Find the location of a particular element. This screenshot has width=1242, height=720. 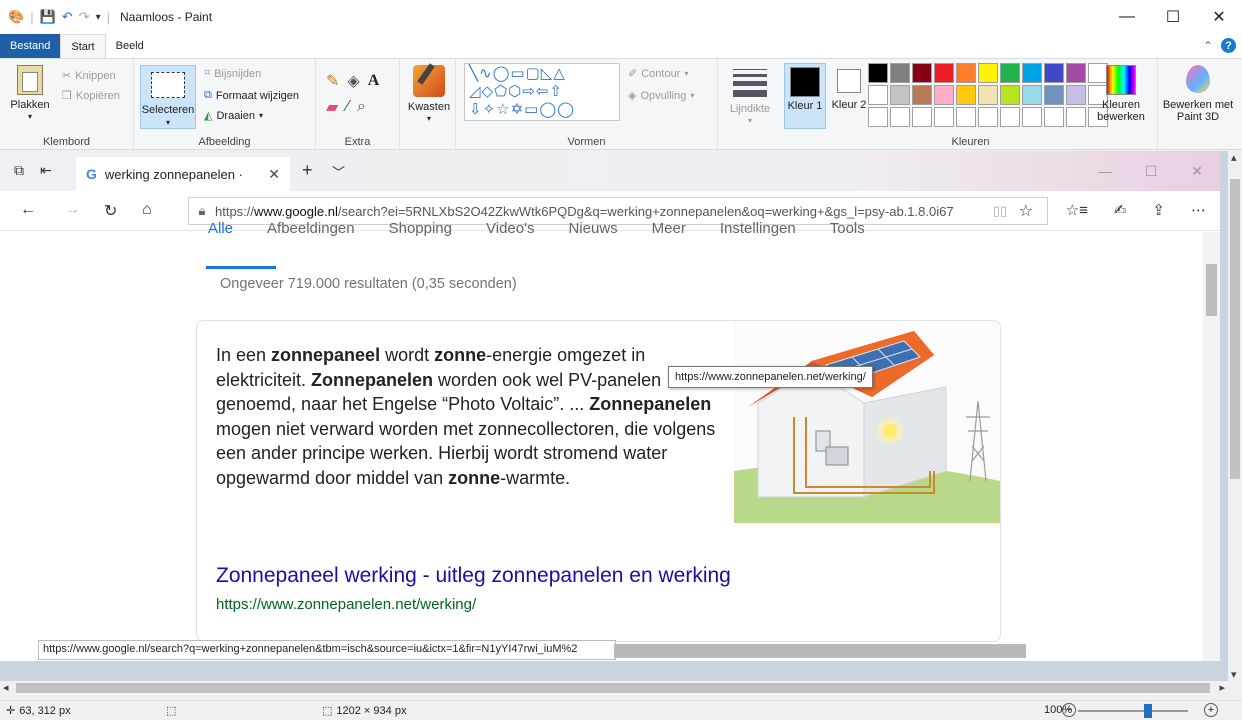

edit-colors-label: Kleuren bewerken is located at coordinates (1121, 111).